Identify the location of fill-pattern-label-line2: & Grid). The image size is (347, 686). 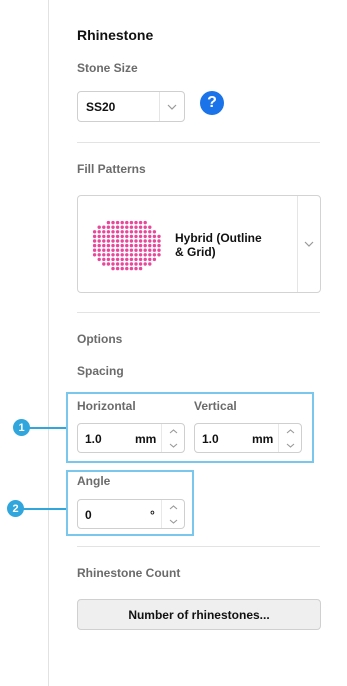
(195, 252).